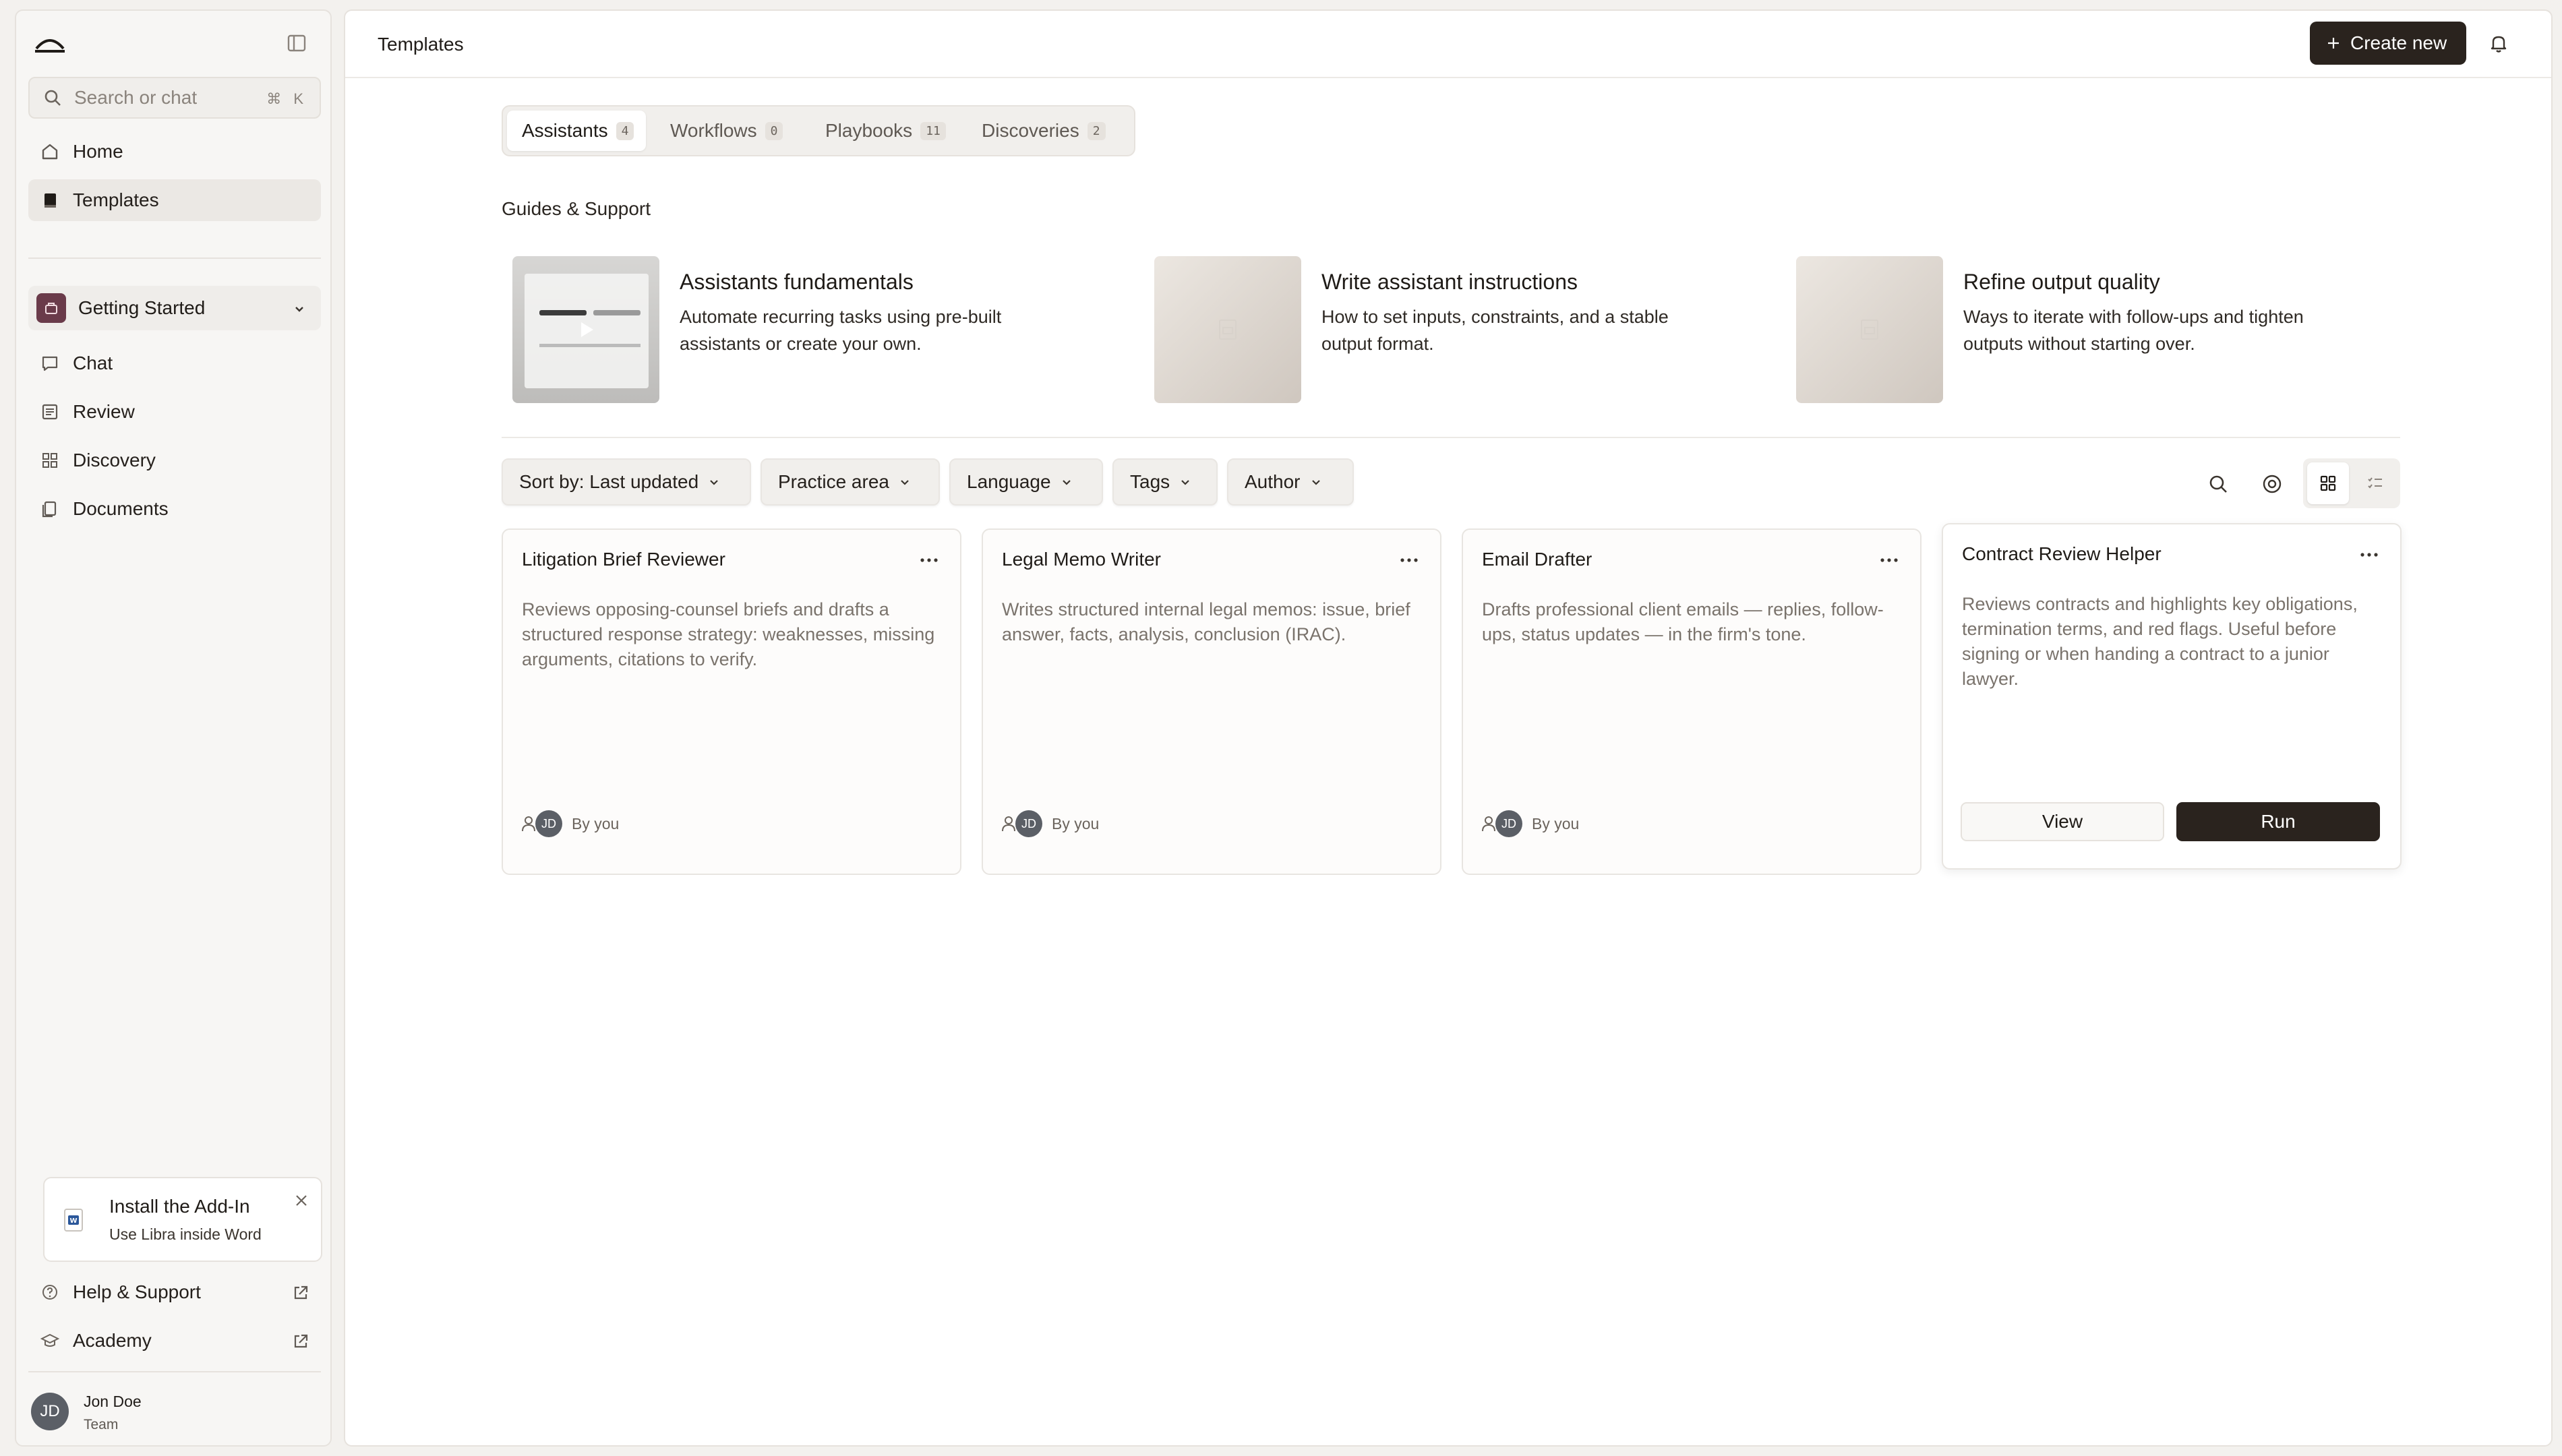 This screenshot has height=1456, width=2562. What do you see at coordinates (175, 98) in the screenshot?
I see `search-input: Search or chat ⌘ K` at bounding box center [175, 98].